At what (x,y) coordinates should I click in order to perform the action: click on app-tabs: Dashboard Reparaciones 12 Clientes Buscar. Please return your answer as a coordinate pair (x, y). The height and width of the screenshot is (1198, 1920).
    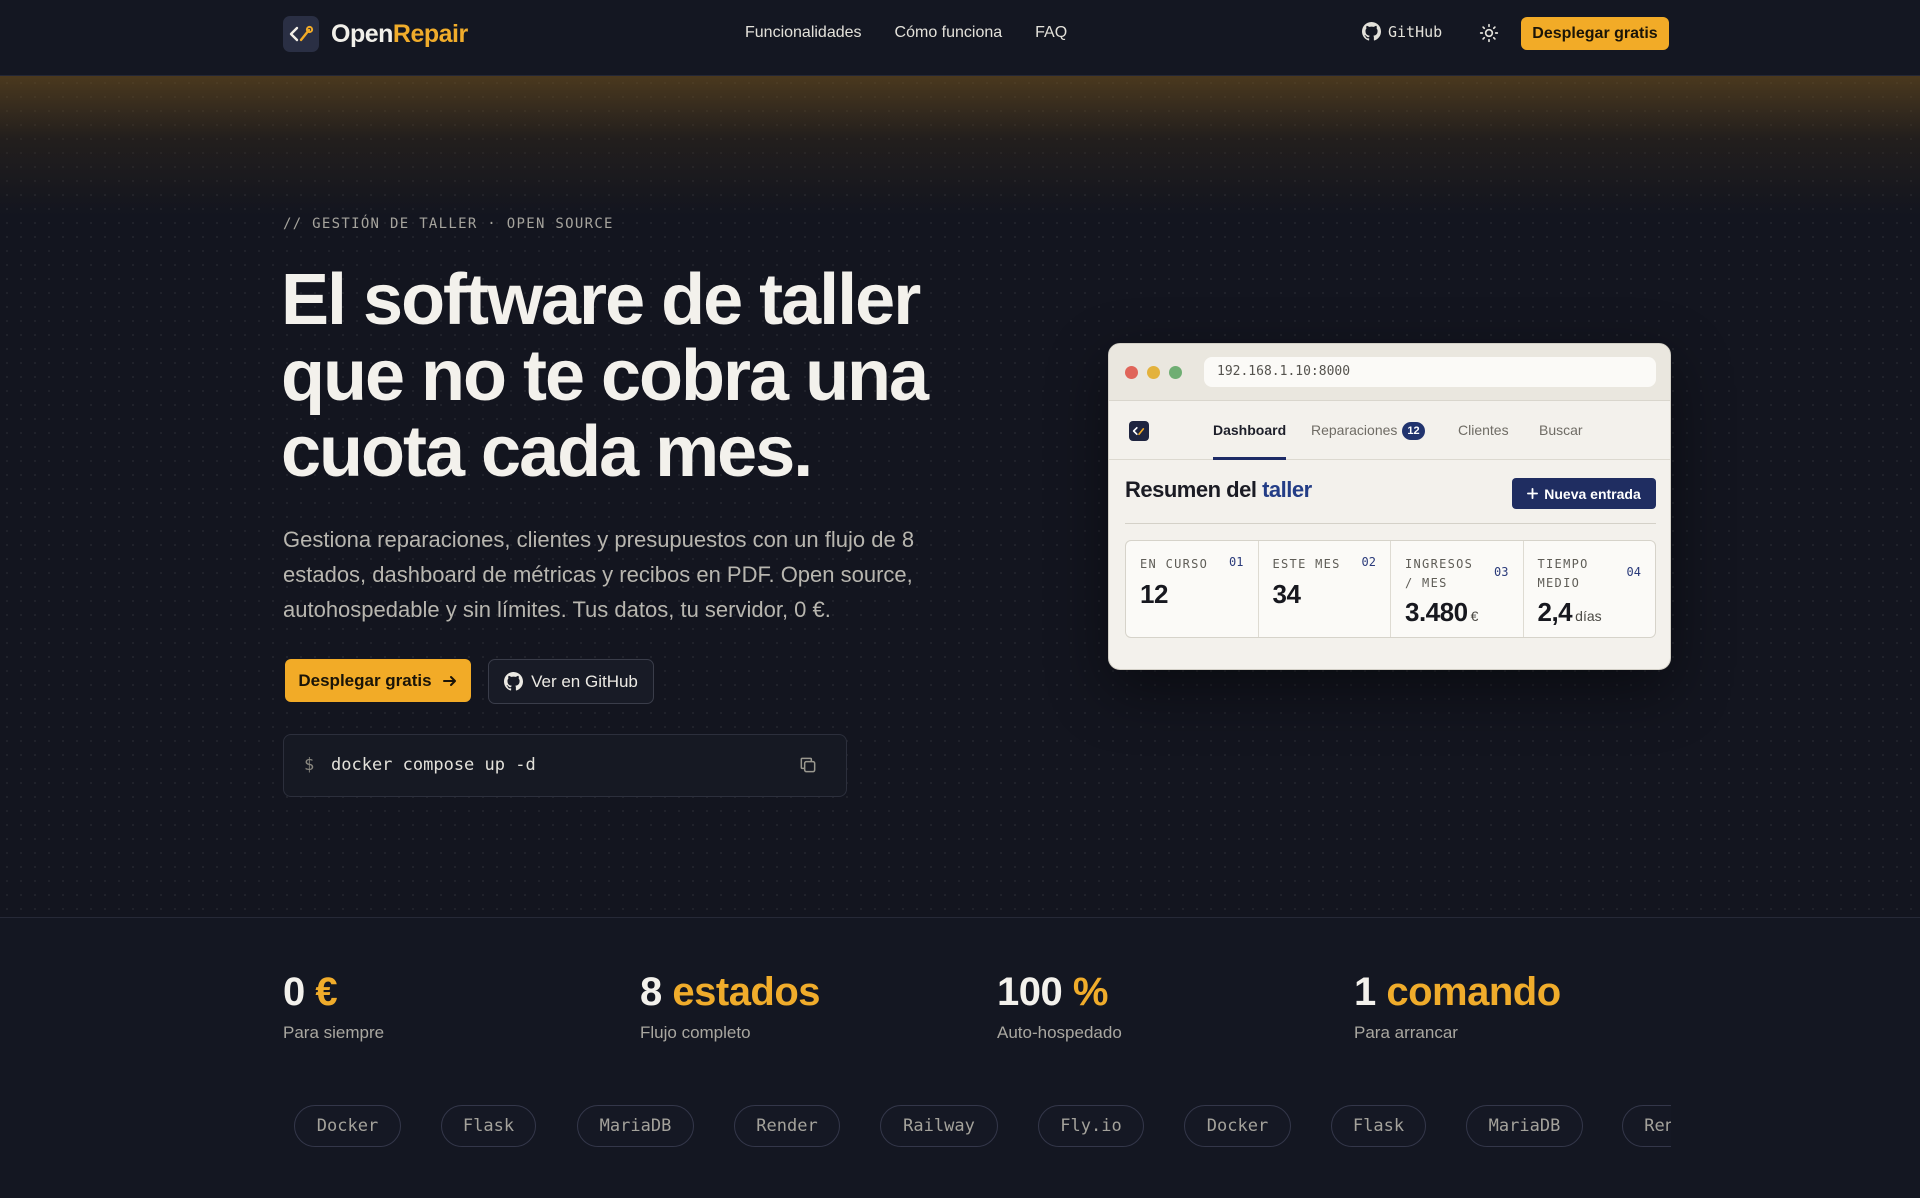
    Looking at the image, I should click on (1389, 430).